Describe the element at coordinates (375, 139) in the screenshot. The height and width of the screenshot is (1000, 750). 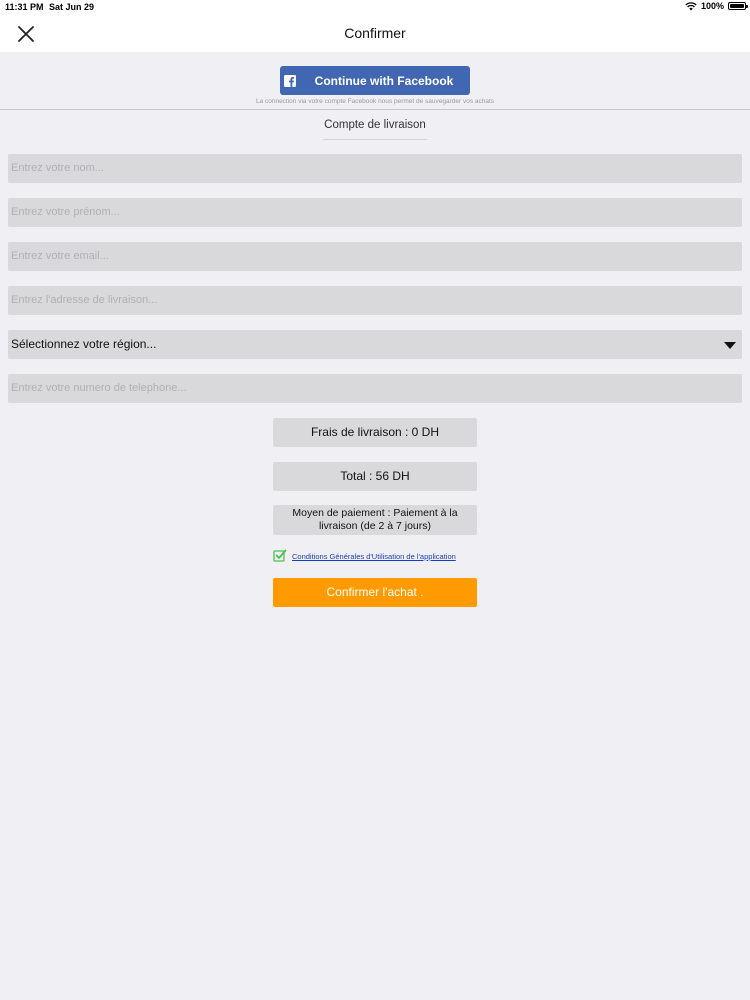
I see `section-underline` at that location.